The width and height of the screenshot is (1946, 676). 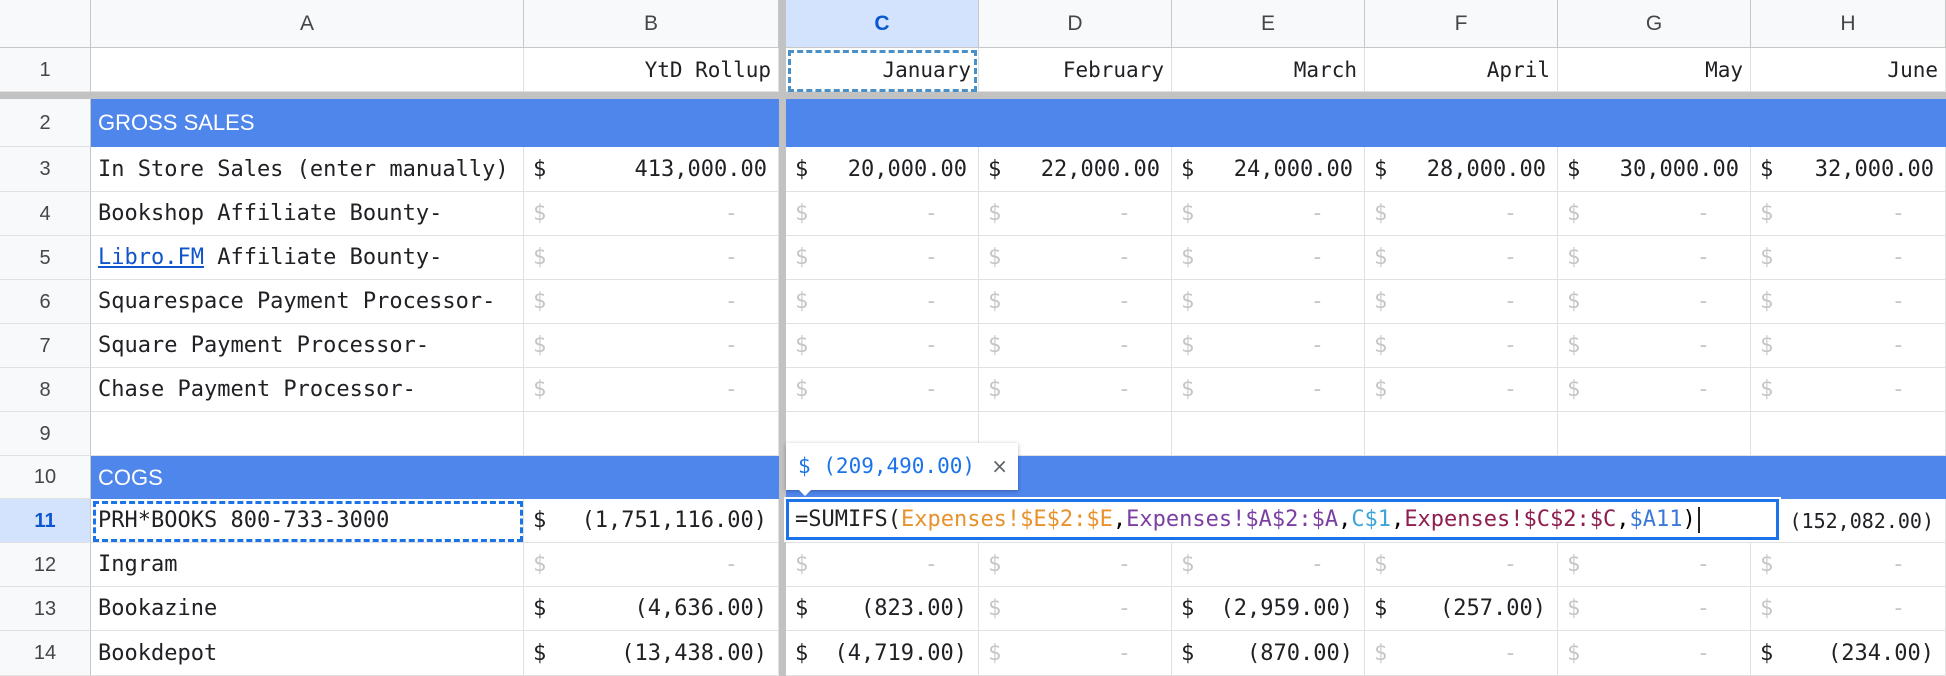 What do you see at coordinates (307, 123) in the screenshot?
I see `gross-sales-header: GROSS SALES` at bounding box center [307, 123].